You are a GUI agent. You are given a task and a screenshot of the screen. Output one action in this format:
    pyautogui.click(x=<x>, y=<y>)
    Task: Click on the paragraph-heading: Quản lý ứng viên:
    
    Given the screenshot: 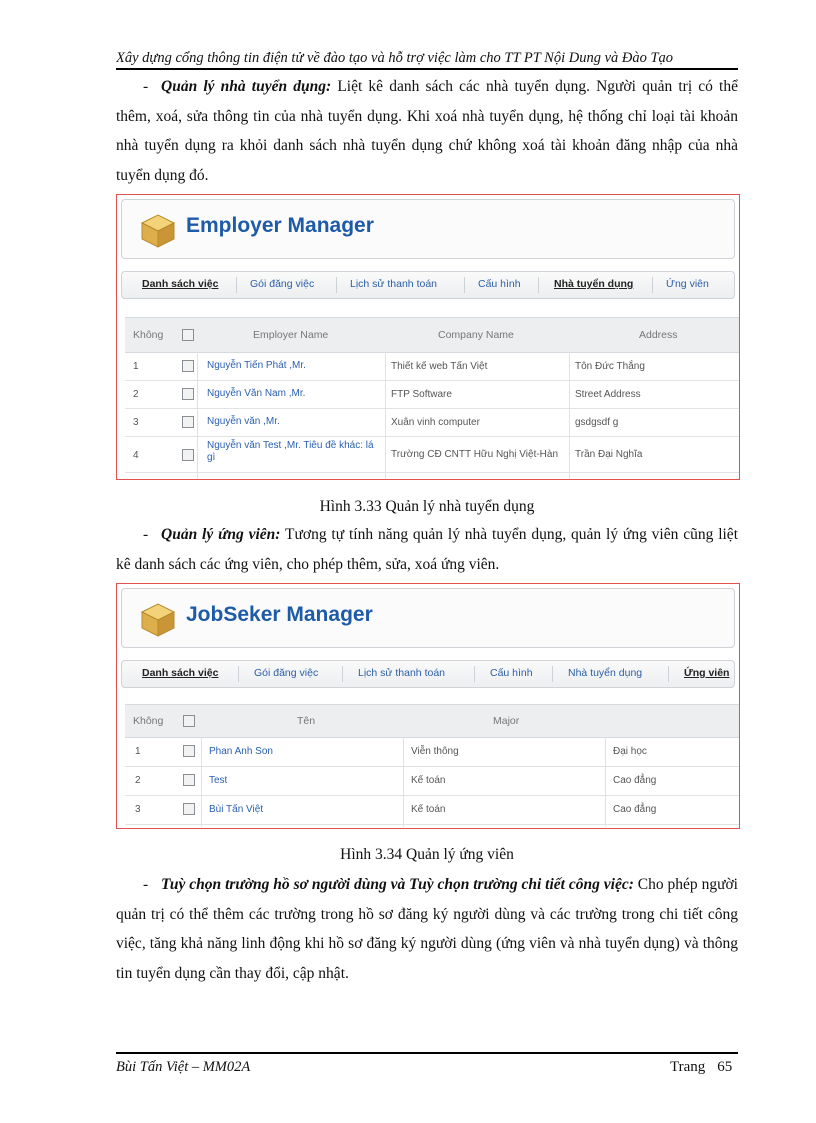 What is the action you would take?
    pyautogui.click(x=221, y=534)
    